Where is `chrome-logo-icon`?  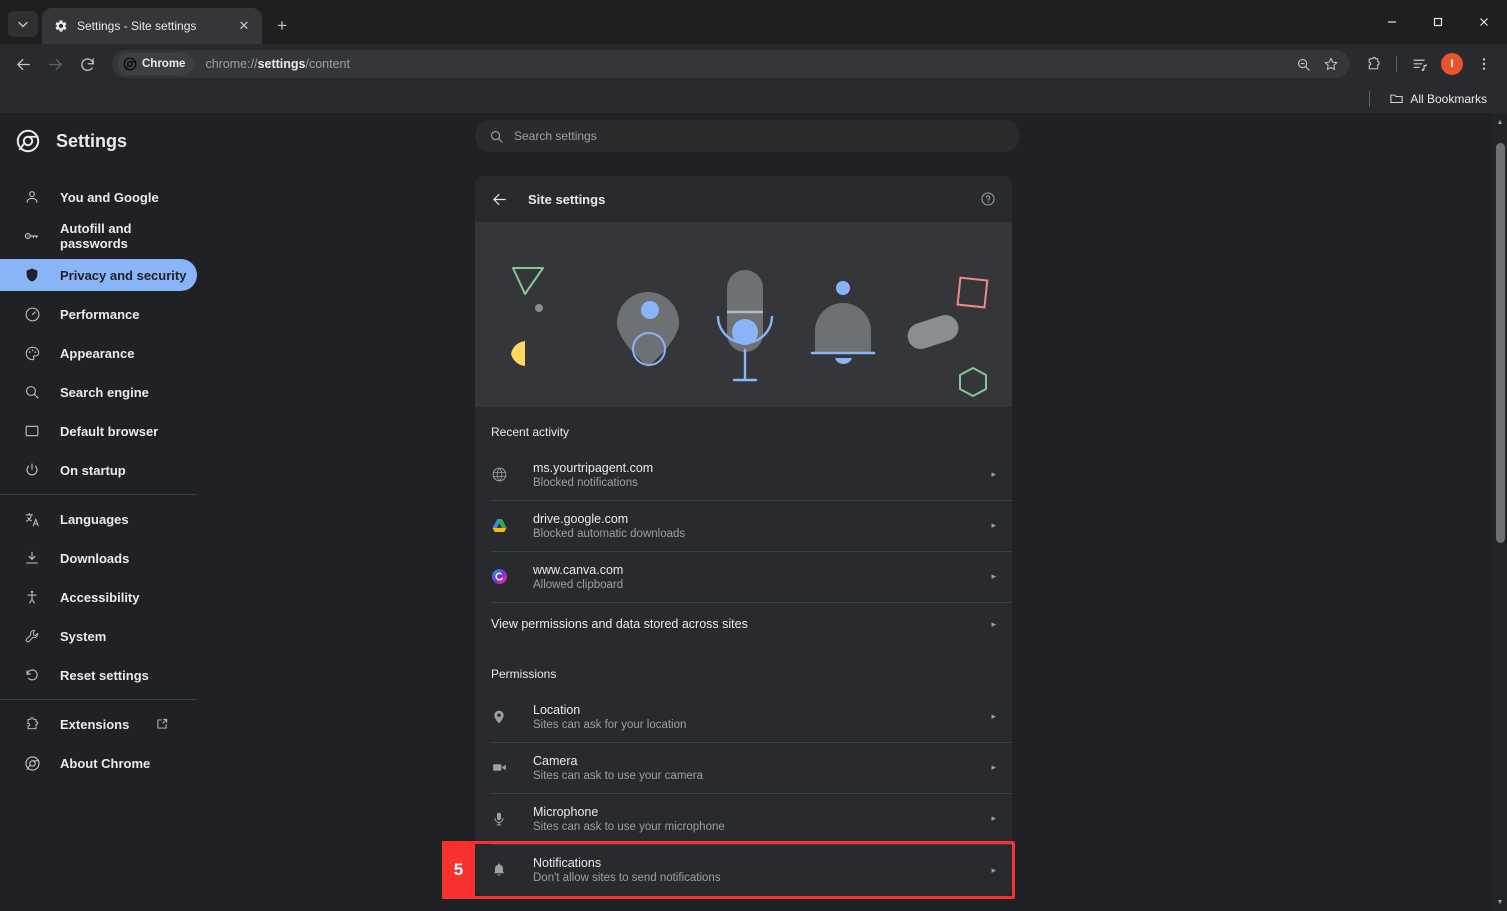
chrome-logo-icon is located at coordinates (28, 141).